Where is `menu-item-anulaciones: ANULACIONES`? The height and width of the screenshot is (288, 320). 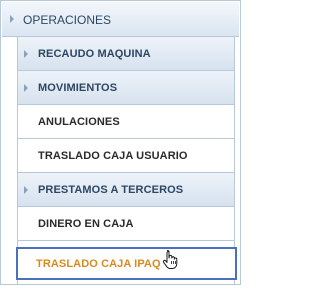 menu-item-anulaciones: ANULACIONES is located at coordinates (126, 122).